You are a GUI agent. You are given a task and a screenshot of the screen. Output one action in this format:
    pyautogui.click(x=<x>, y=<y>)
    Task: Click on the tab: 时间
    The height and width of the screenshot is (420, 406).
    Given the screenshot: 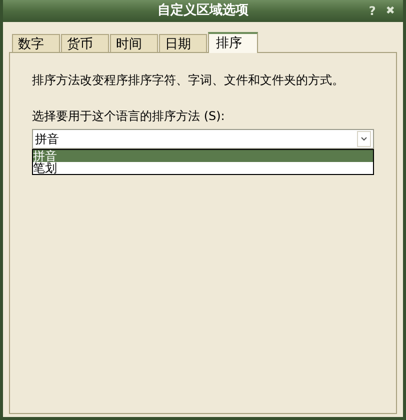 What is the action you would take?
    pyautogui.click(x=134, y=43)
    